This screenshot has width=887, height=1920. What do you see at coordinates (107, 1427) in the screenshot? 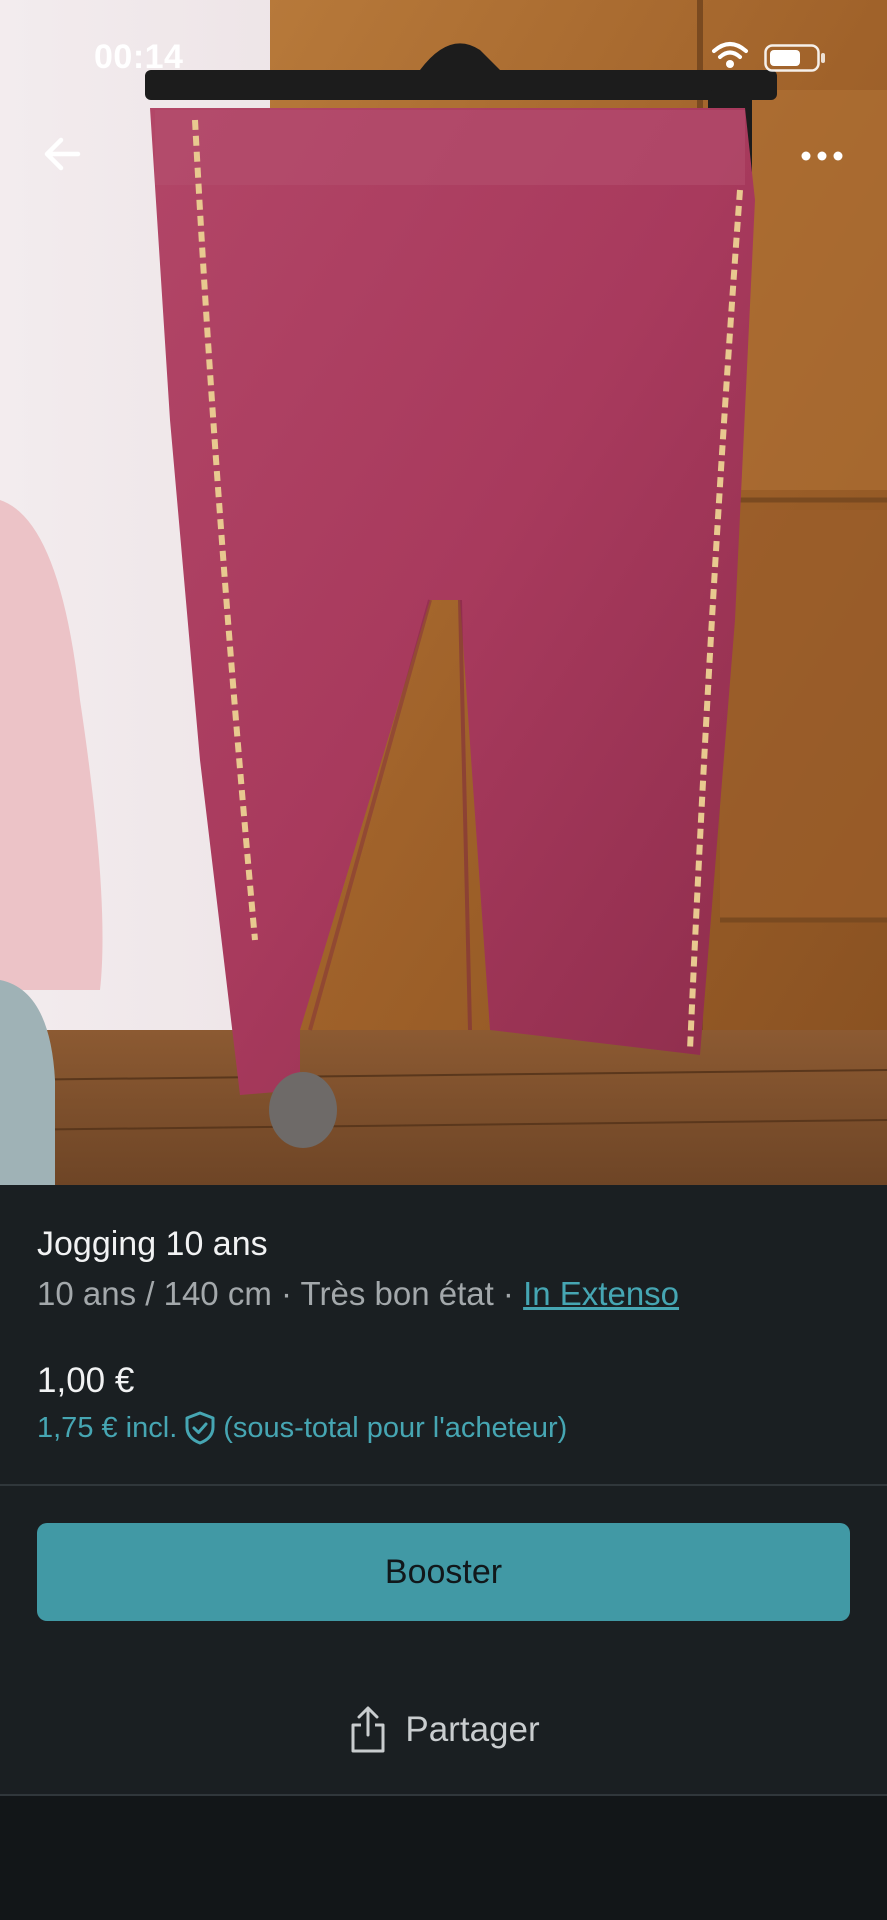
I see `price-incl: 1,75 € incl.` at bounding box center [107, 1427].